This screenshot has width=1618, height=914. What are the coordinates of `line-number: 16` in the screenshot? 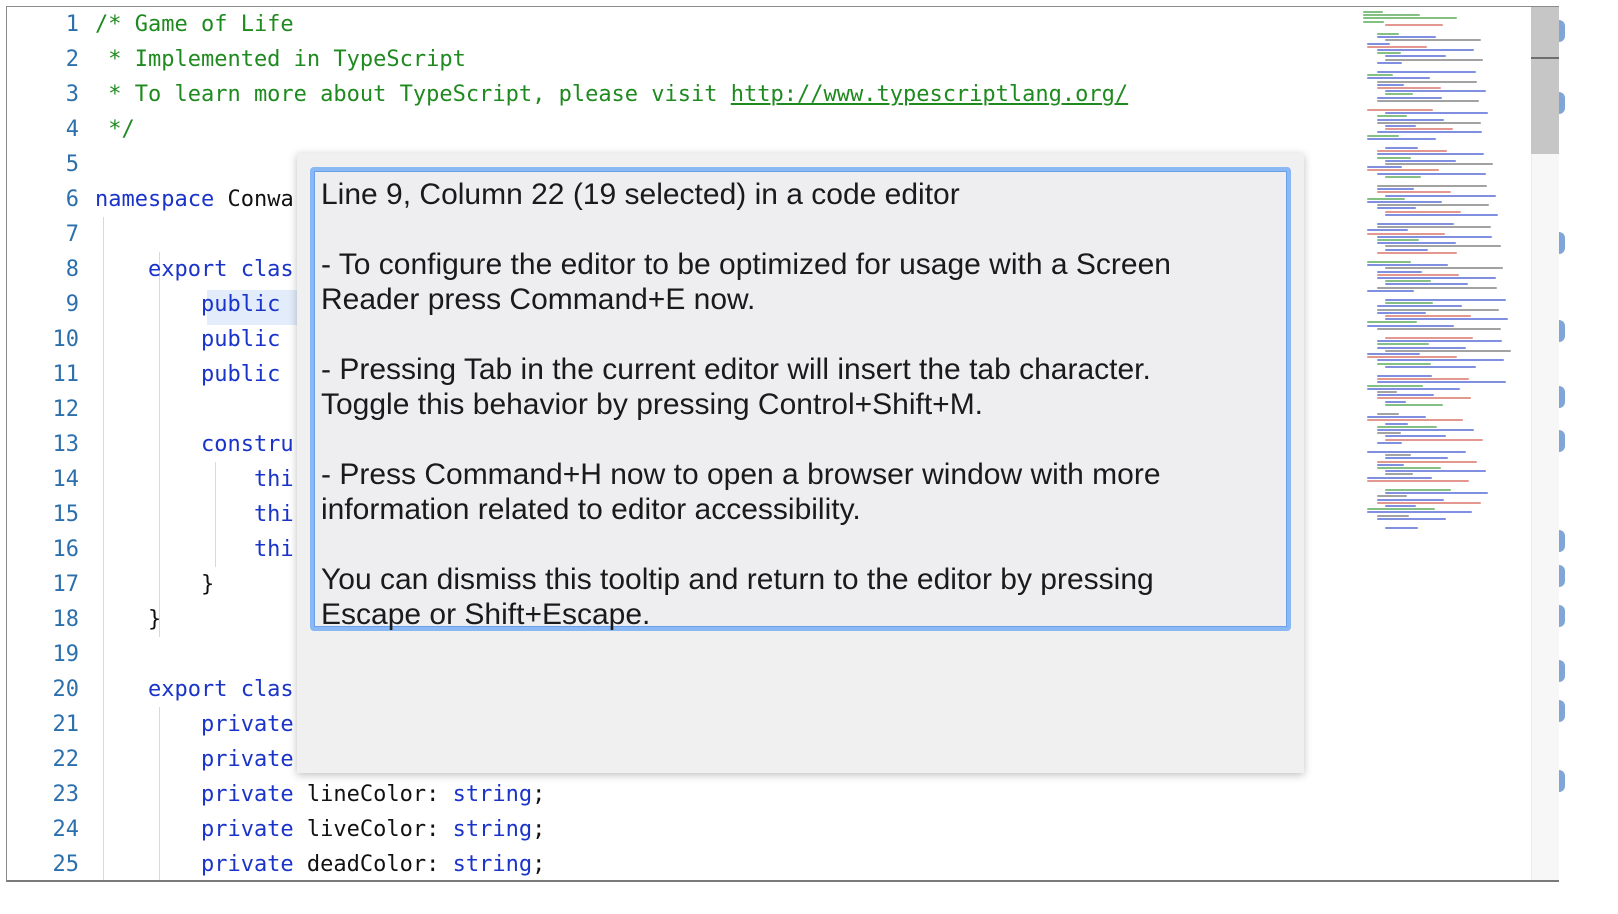 It's located at (66, 549).